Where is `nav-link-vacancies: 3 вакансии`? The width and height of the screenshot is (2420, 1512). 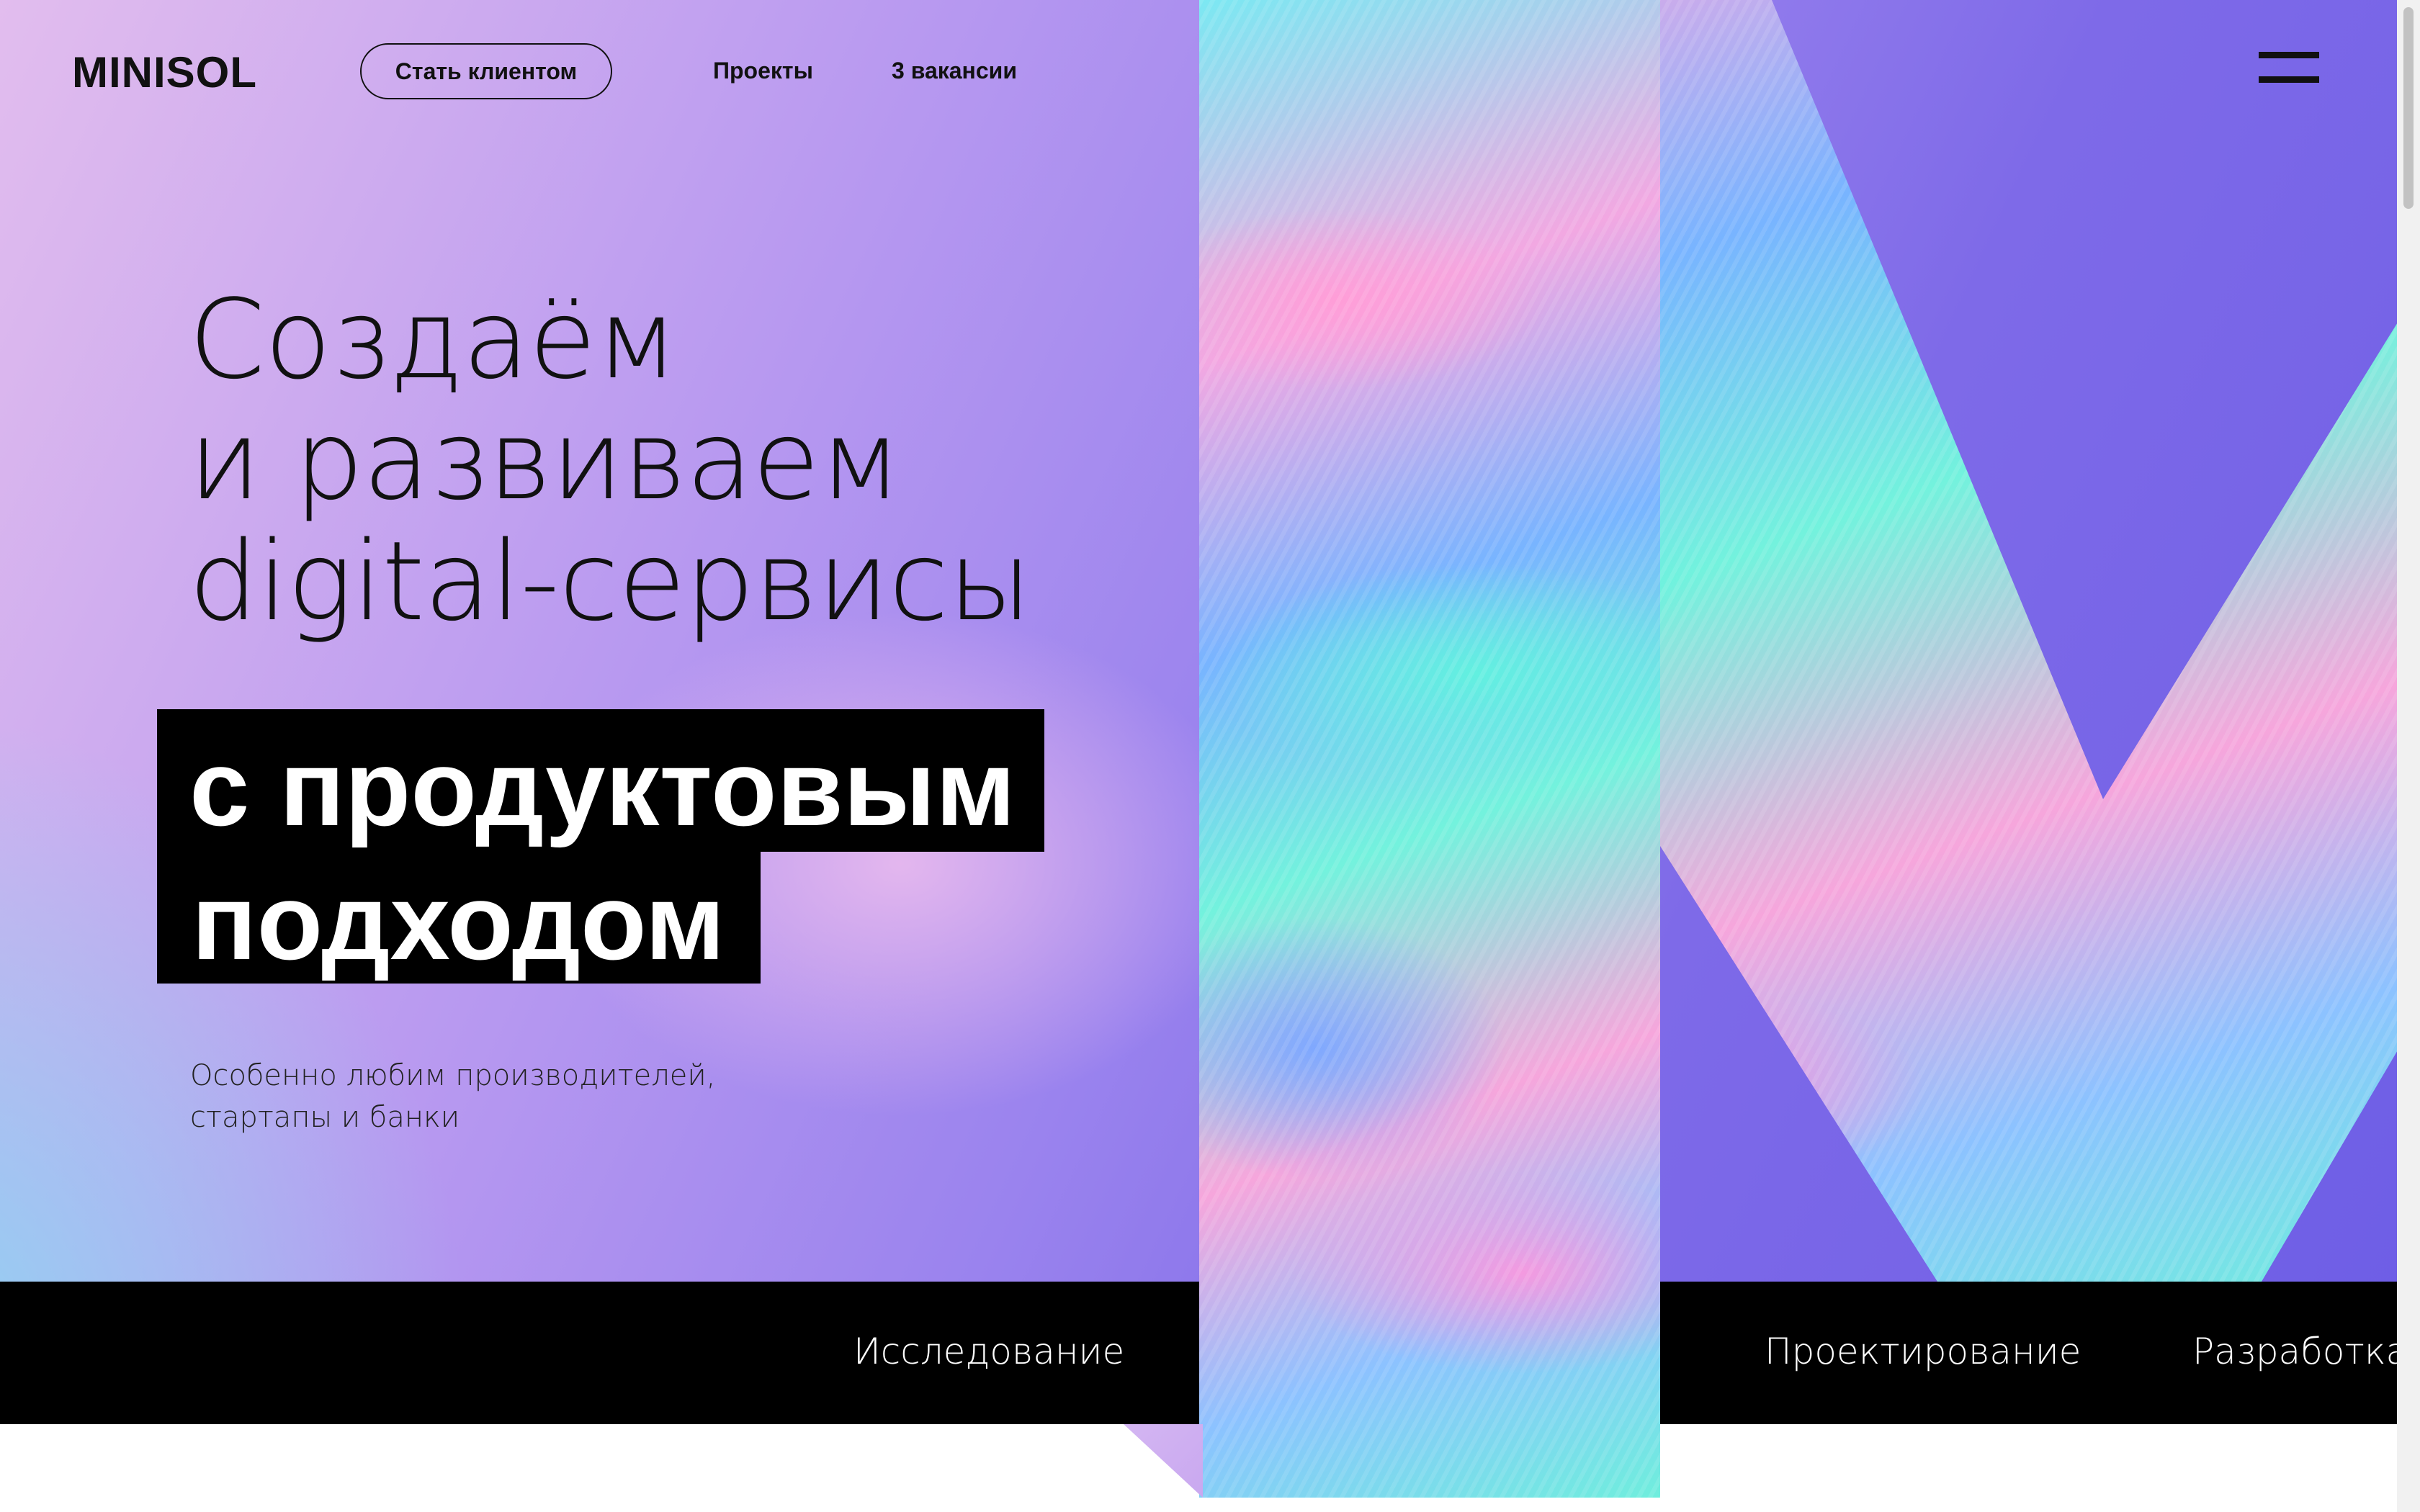 nav-link-vacancies: 3 вакансии is located at coordinates (955, 71).